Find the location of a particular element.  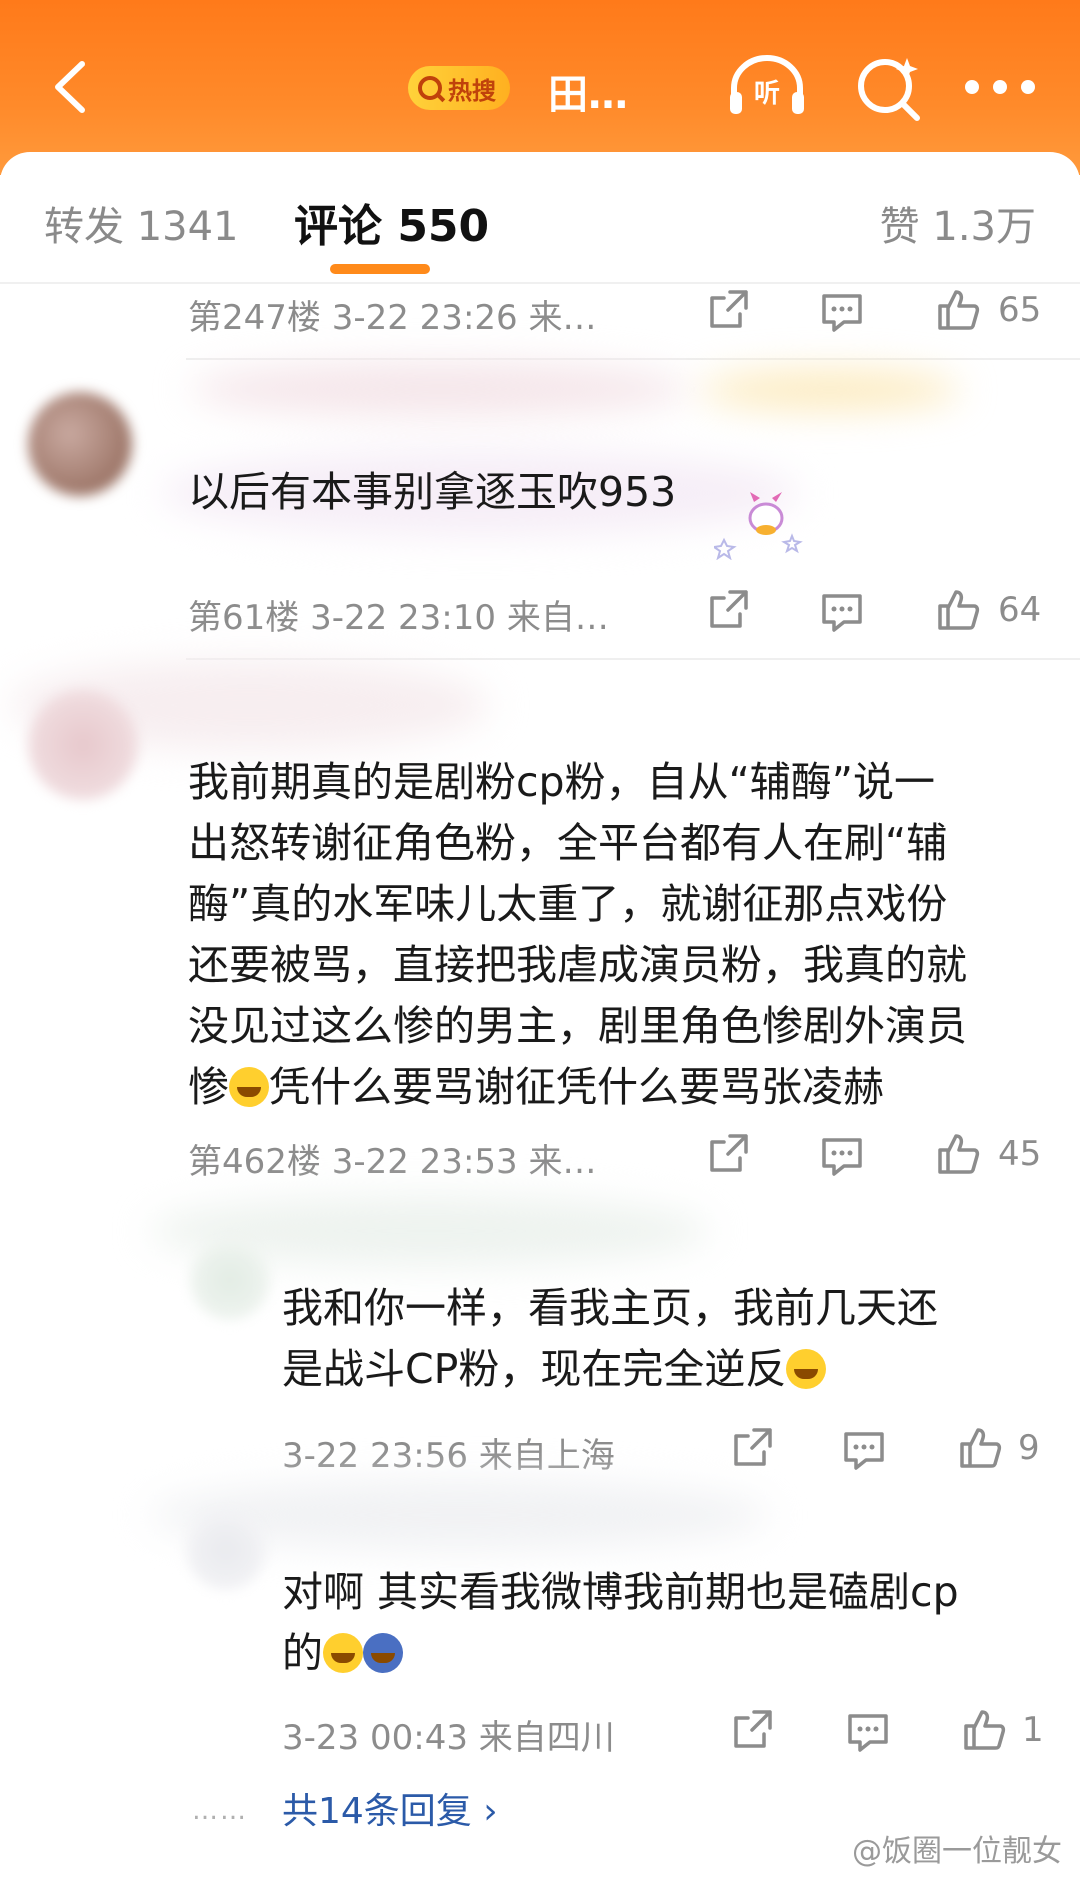

more-options-icon is located at coordinates (1000, 88).